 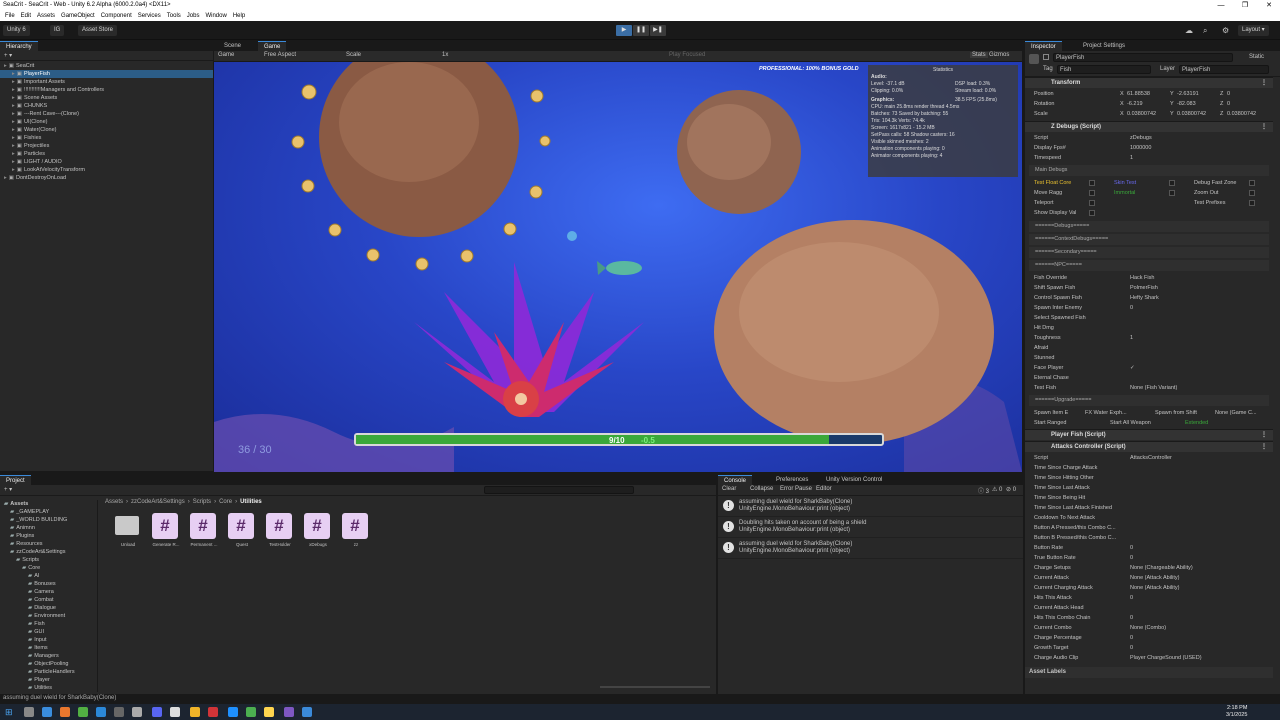 What do you see at coordinates (1253, 30) in the screenshot?
I see `layout-dropdown: Layout ▾` at bounding box center [1253, 30].